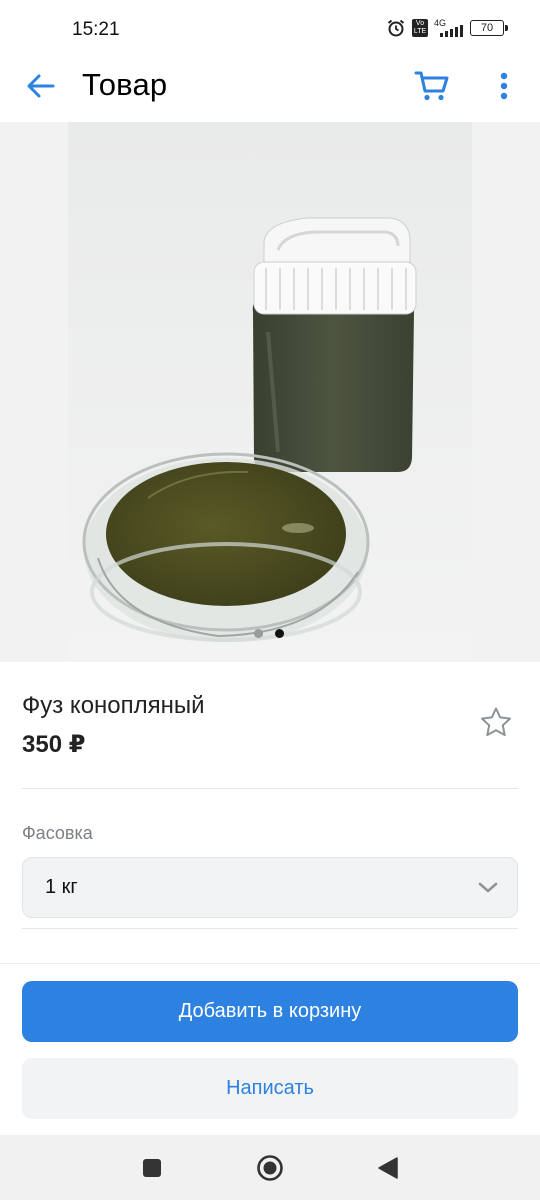  What do you see at coordinates (57, 833) in the screenshot?
I see `packaging-label: Фасовка` at bounding box center [57, 833].